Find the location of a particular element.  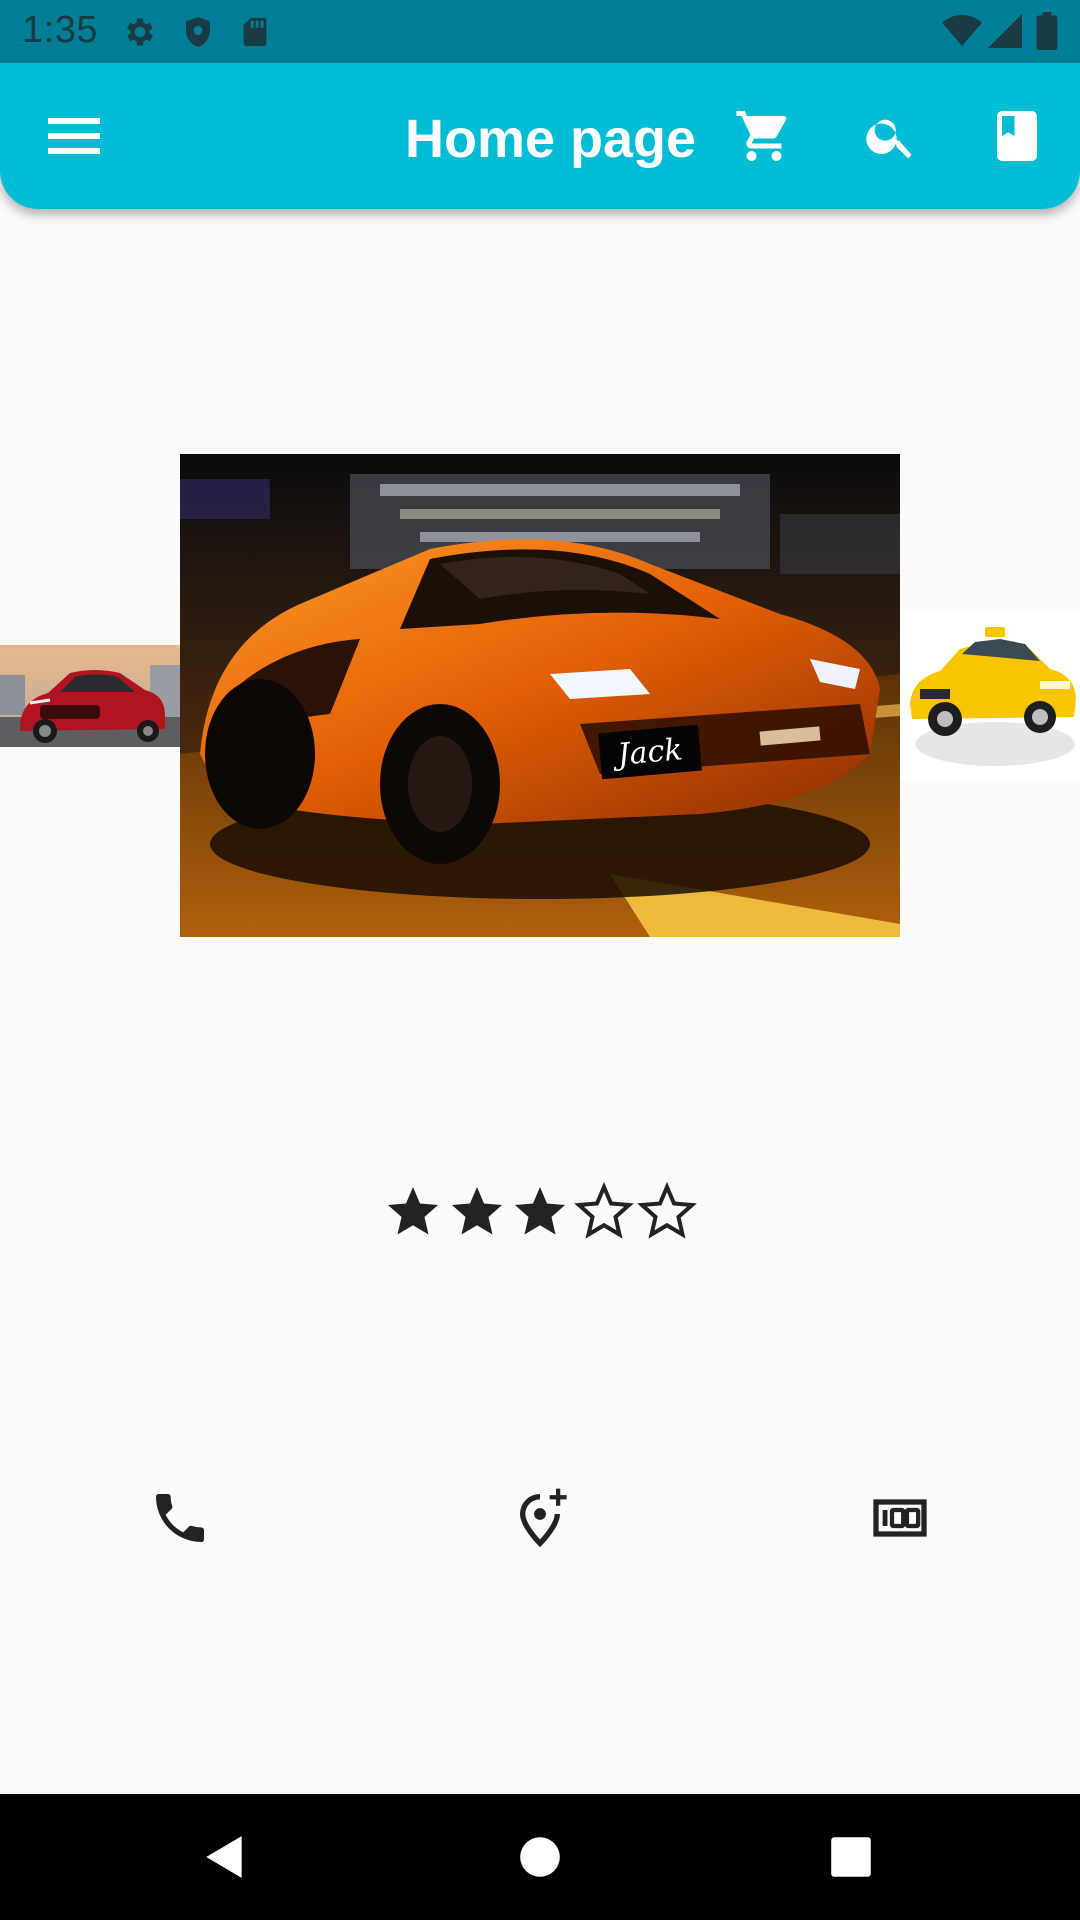

cart-button is located at coordinates (764, 136).